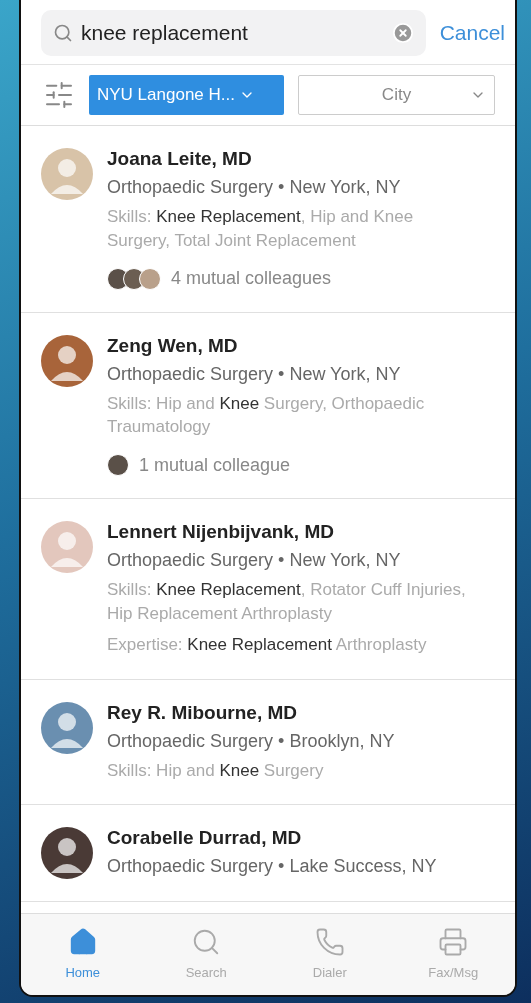 This screenshot has height=1003, width=531. What do you see at coordinates (63, 33) in the screenshot?
I see `search-icon` at bounding box center [63, 33].